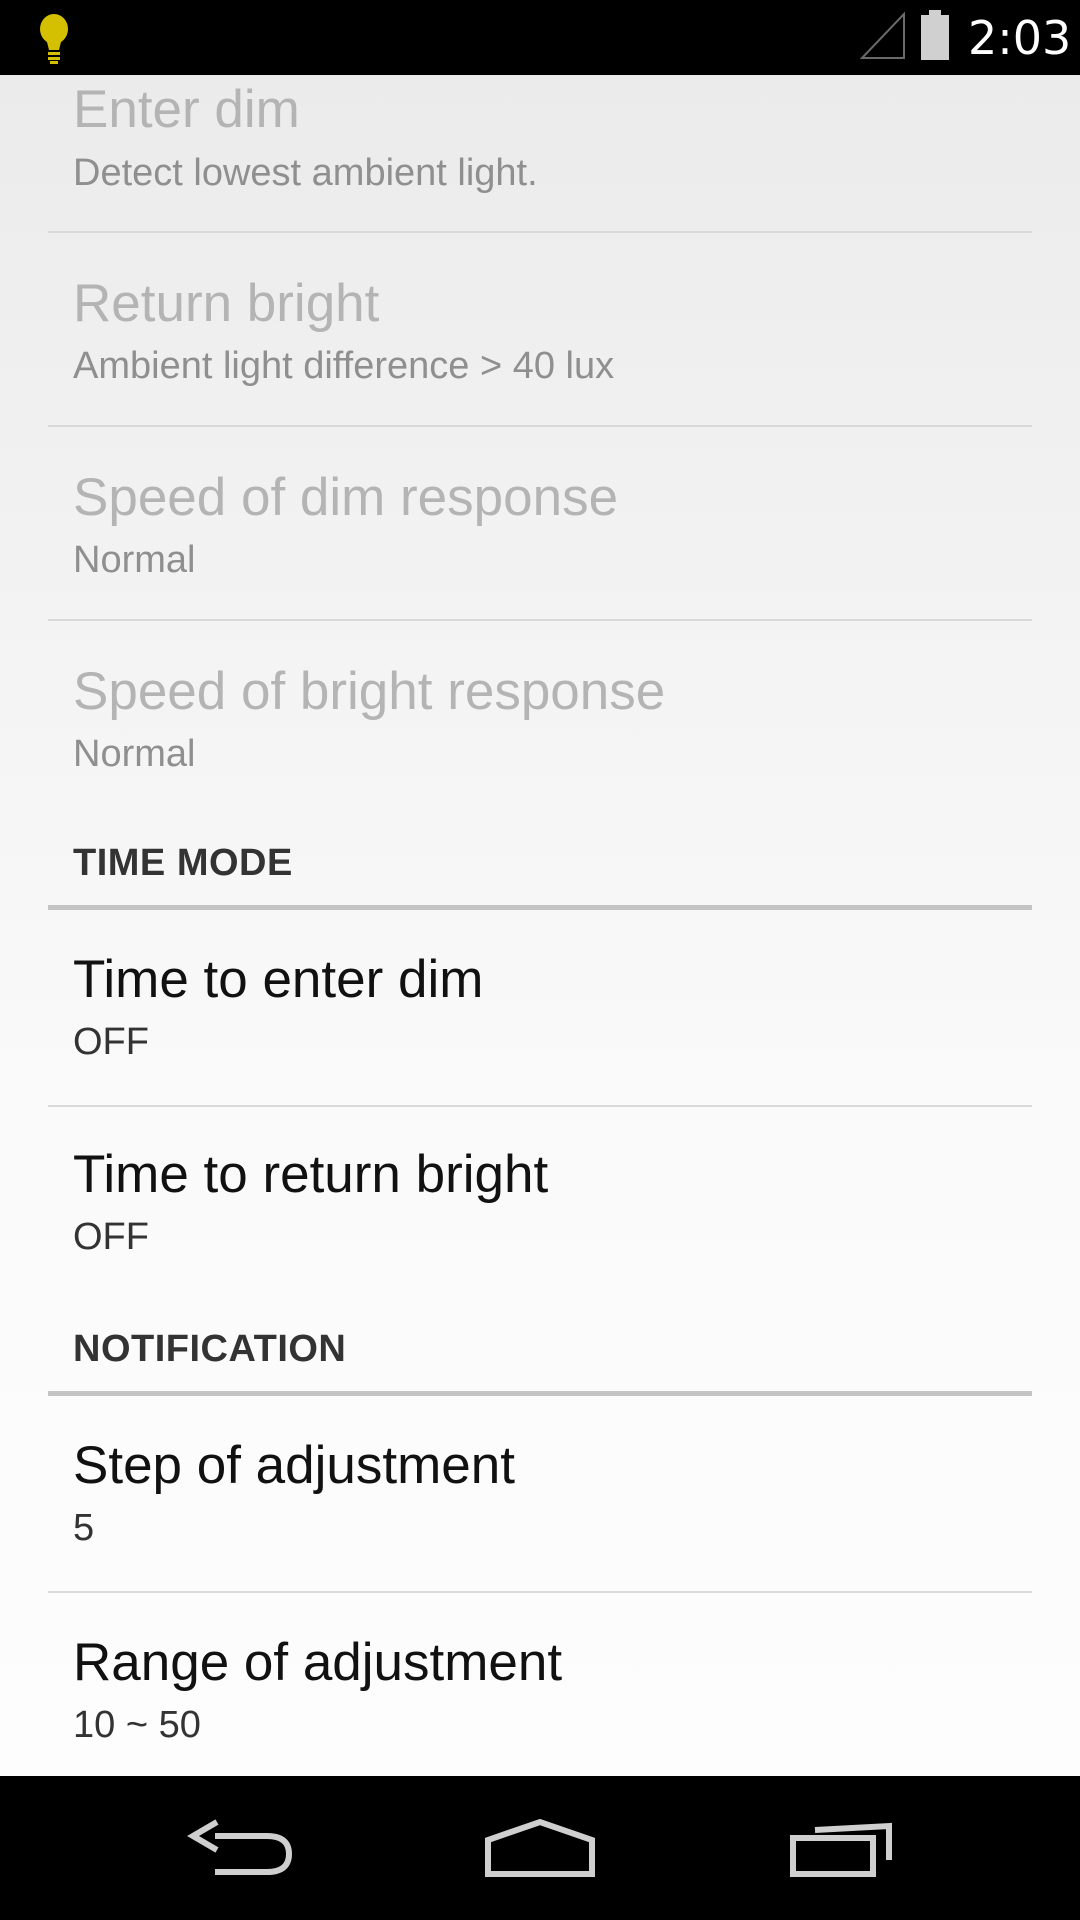 The width and height of the screenshot is (1080, 1920). What do you see at coordinates (210, 1349) in the screenshot?
I see `section-header-notification: NOTIFICATION` at bounding box center [210, 1349].